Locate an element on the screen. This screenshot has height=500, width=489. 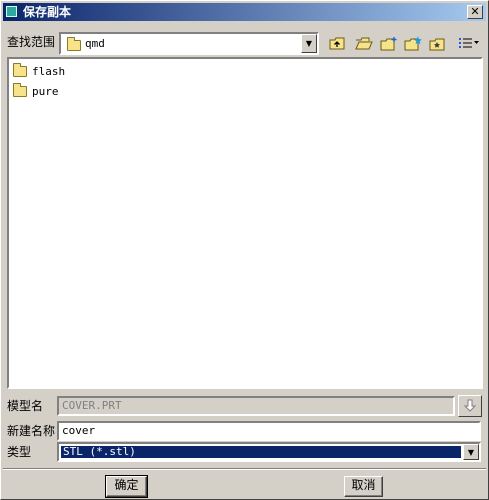
list-item-folder: flash is located at coordinates (39, 70).